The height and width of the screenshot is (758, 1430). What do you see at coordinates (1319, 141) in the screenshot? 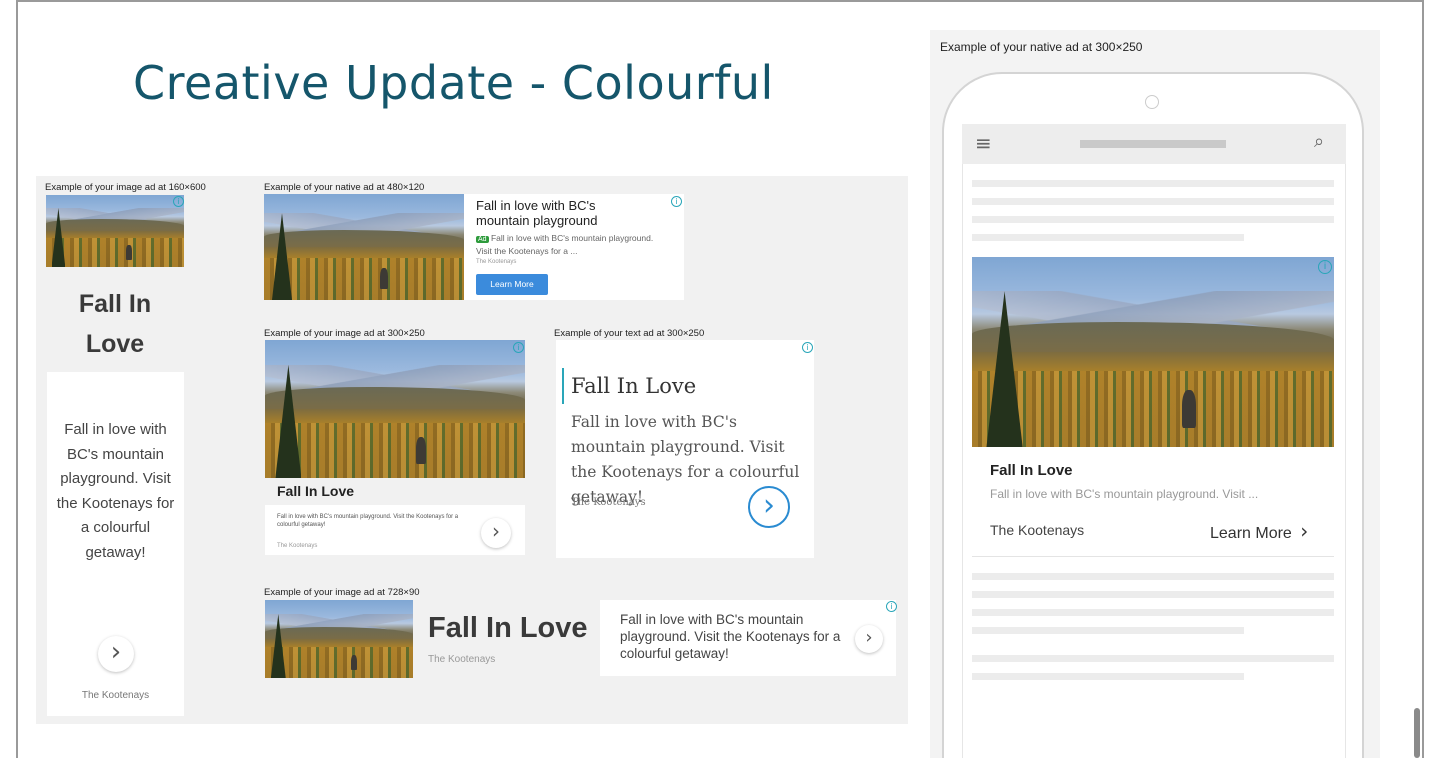
I see `search-icon: ⌕` at bounding box center [1319, 141].